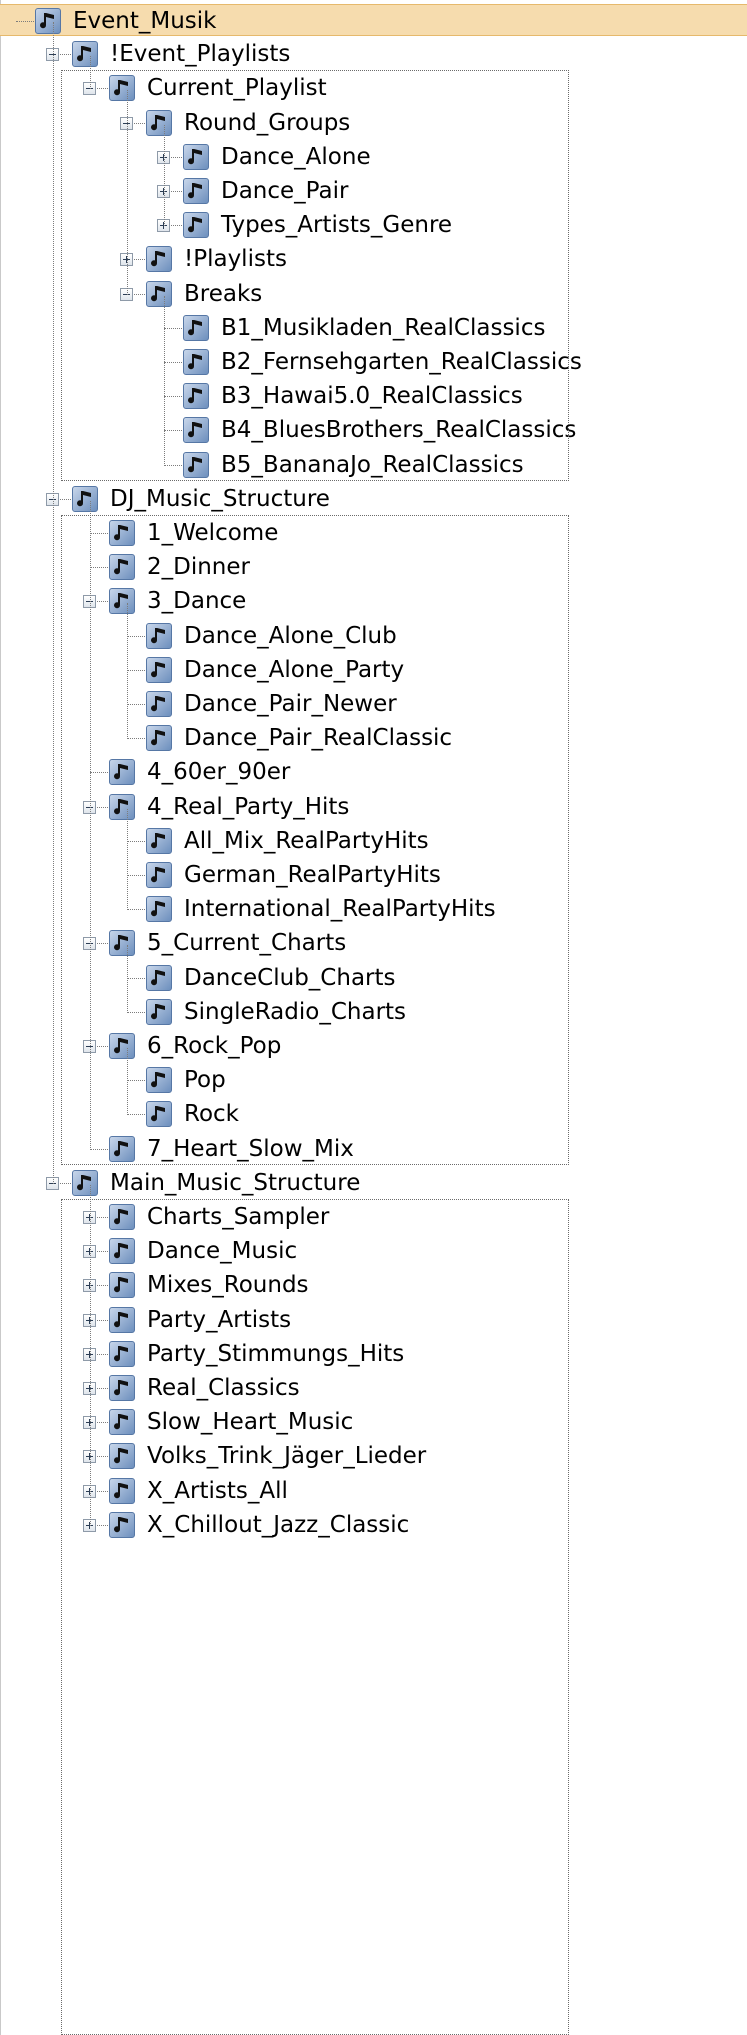  Describe the element at coordinates (373, 499) in the screenshot. I see `tree-row-dj-music-structure: DJ_Music_Structure` at that location.